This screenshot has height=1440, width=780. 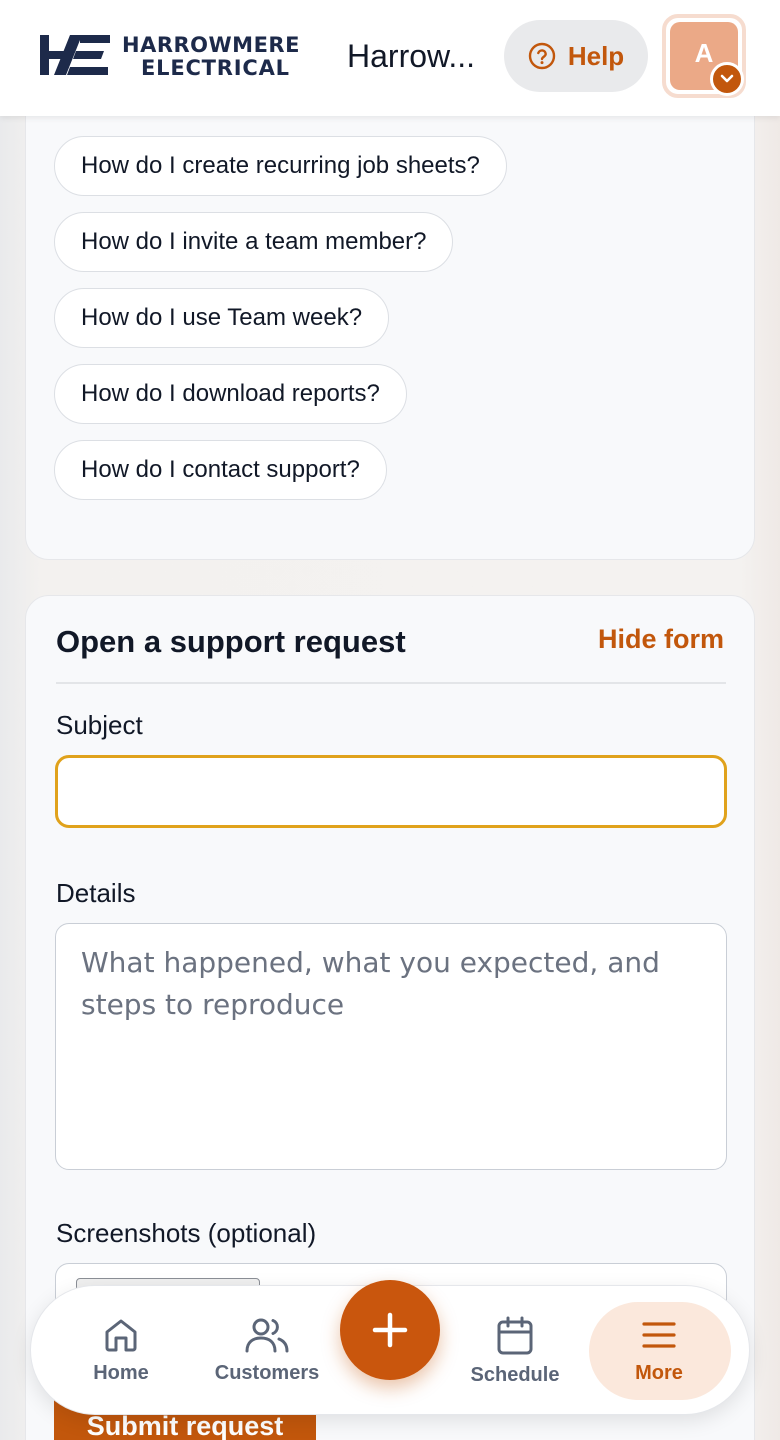 I want to click on divider, so click(x=391, y=683).